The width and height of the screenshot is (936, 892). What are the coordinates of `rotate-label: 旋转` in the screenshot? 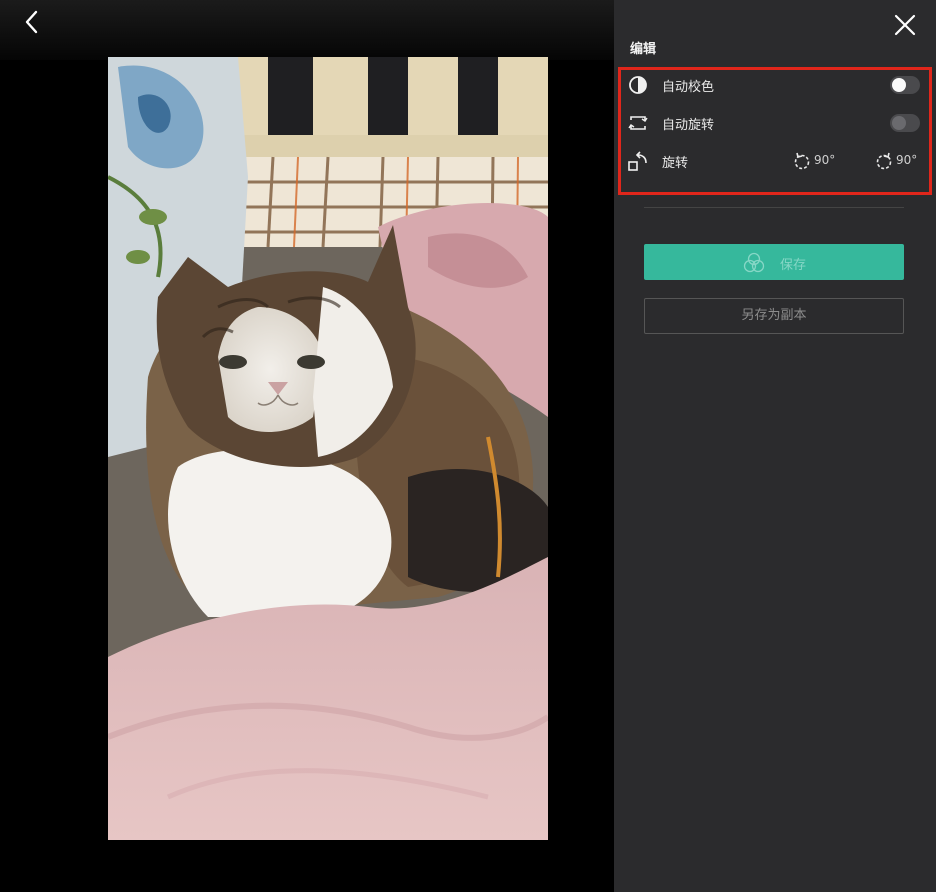 It's located at (675, 163).